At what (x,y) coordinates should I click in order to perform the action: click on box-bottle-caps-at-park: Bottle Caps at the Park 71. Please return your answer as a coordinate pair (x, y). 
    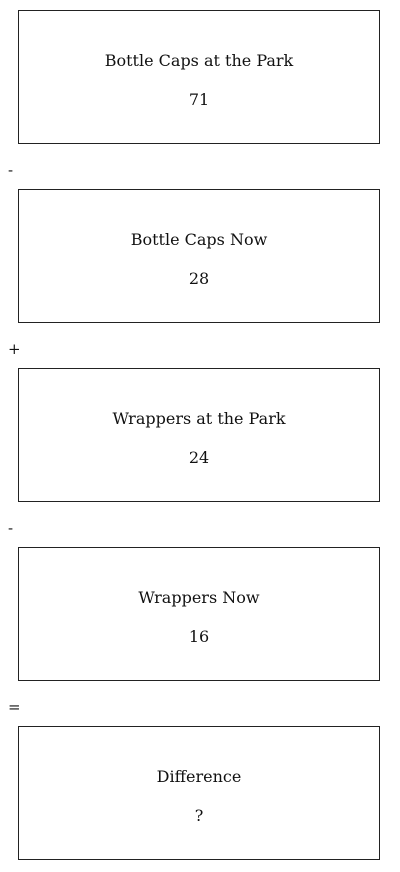
    Looking at the image, I should click on (199, 77).